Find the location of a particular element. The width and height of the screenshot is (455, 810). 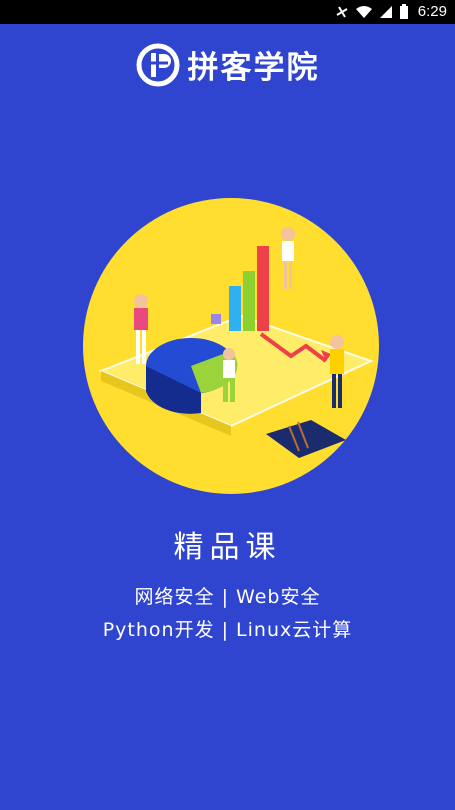

course-line-1: 网络安全 | Web安全 is located at coordinates (227, 597).